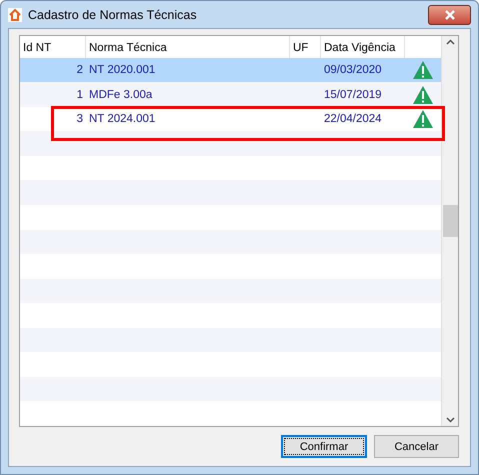 The image size is (479, 475). I want to click on table-cell-text: 3, so click(80, 119).